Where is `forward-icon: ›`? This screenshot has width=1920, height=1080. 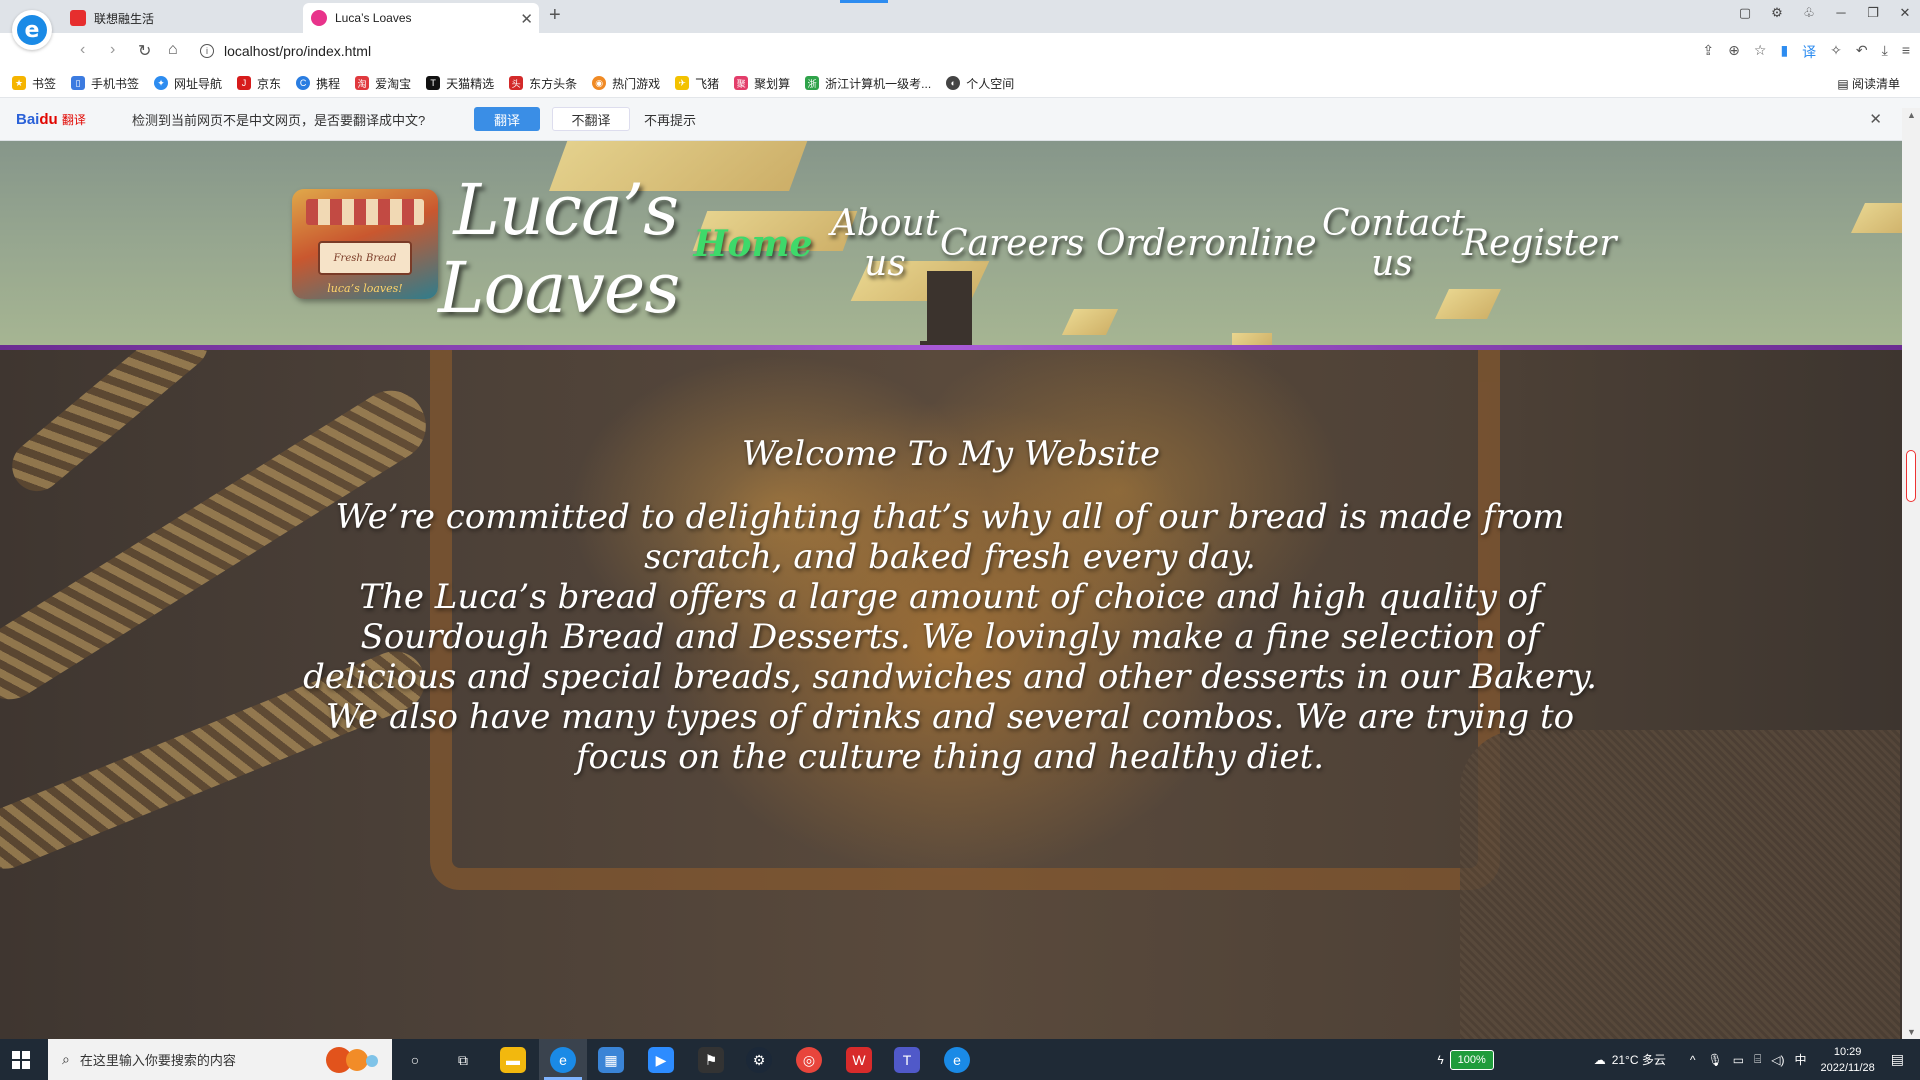
forward-icon: › is located at coordinates (112, 50).